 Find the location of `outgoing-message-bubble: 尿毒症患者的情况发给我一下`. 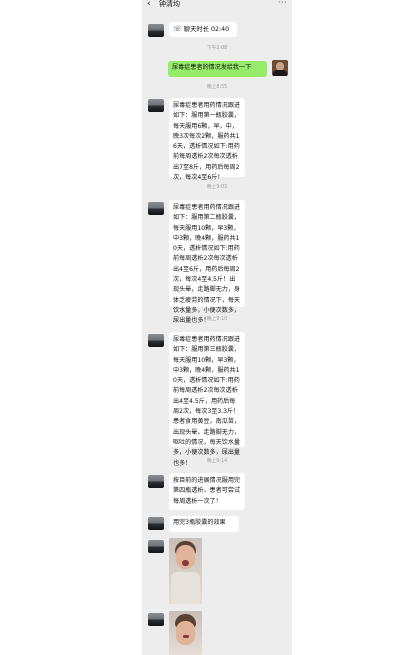

outgoing-message-bubble: 尿毒症患者的情况发给我一下 is located at coordinates (217, 69).